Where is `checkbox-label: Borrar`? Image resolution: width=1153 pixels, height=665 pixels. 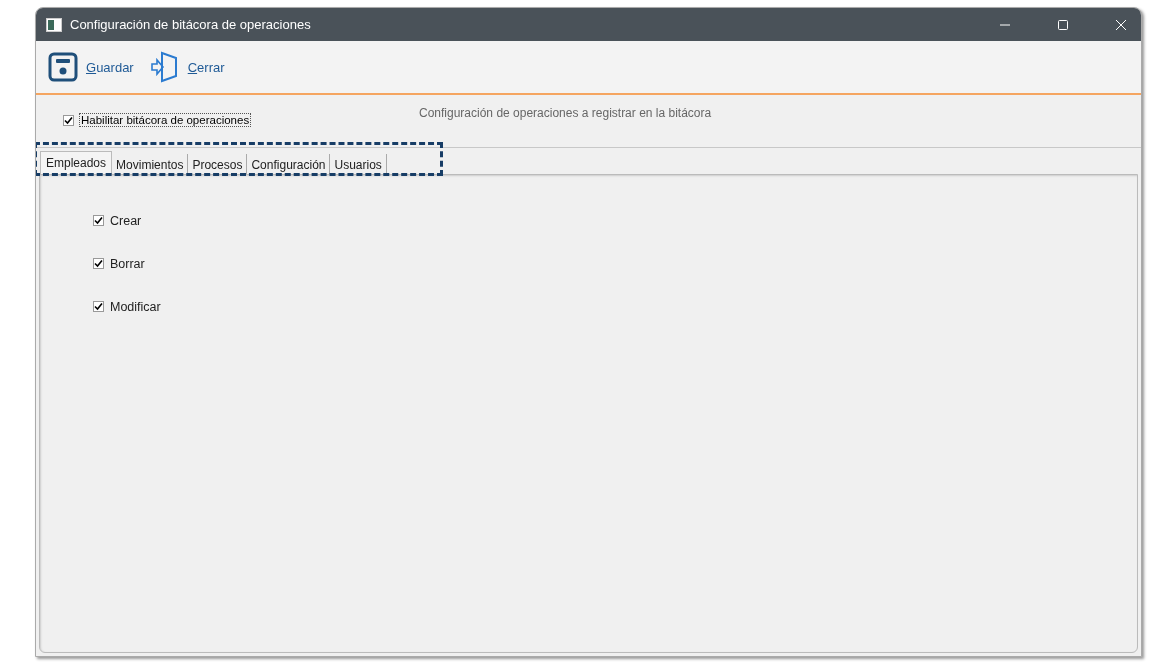
checkbox-label: Borrar is located at coordinates (127, 263).